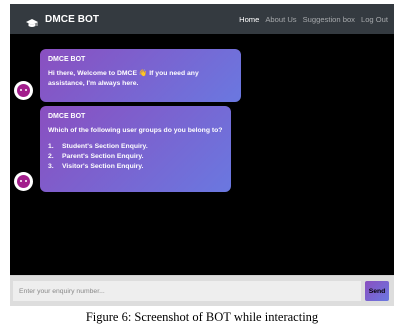  I want to click on option-item: 3. Visitor's Section Enquiry., so click(135, 167).